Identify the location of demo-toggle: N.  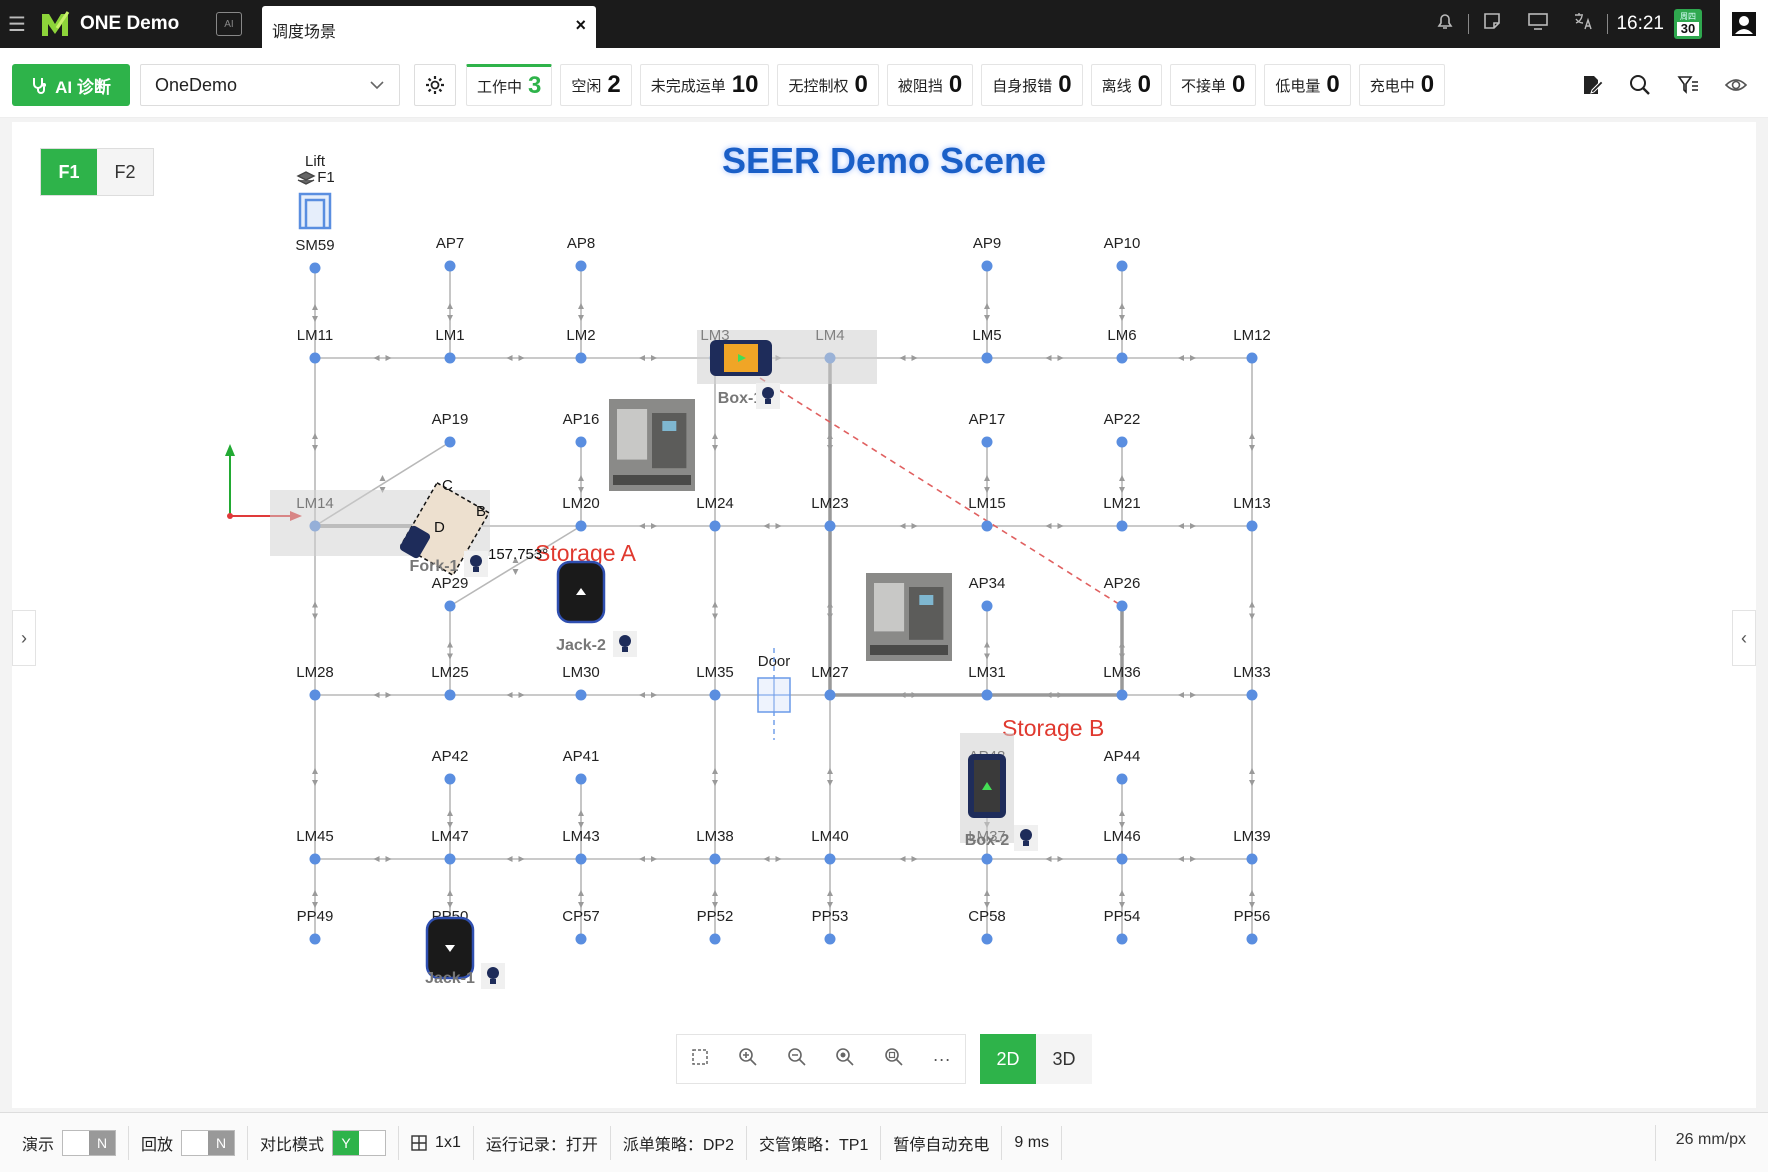
(89, 1142).